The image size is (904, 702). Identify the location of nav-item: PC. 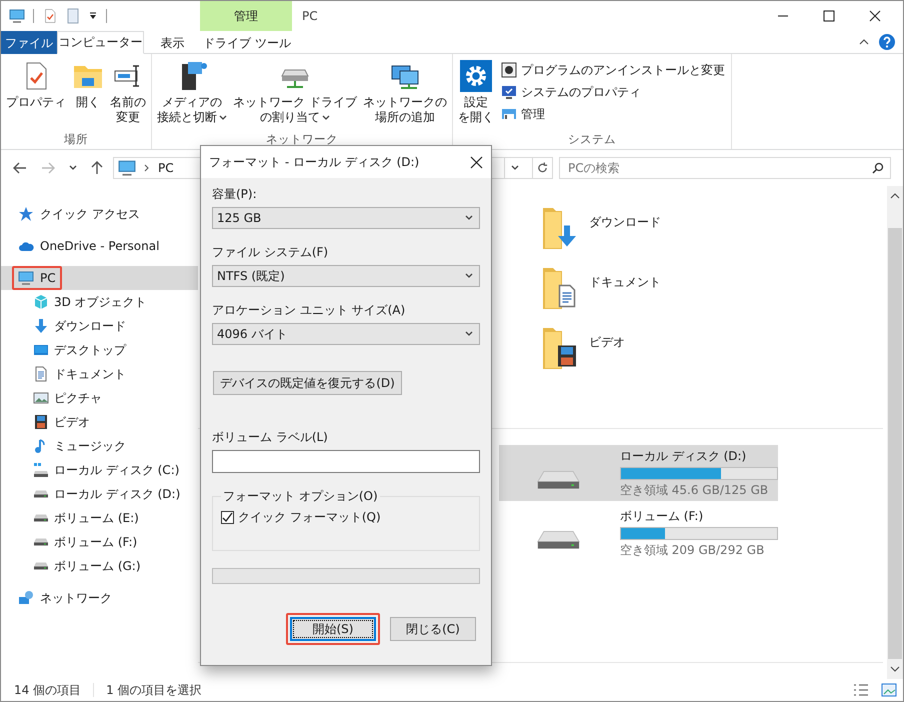
(99, 278).